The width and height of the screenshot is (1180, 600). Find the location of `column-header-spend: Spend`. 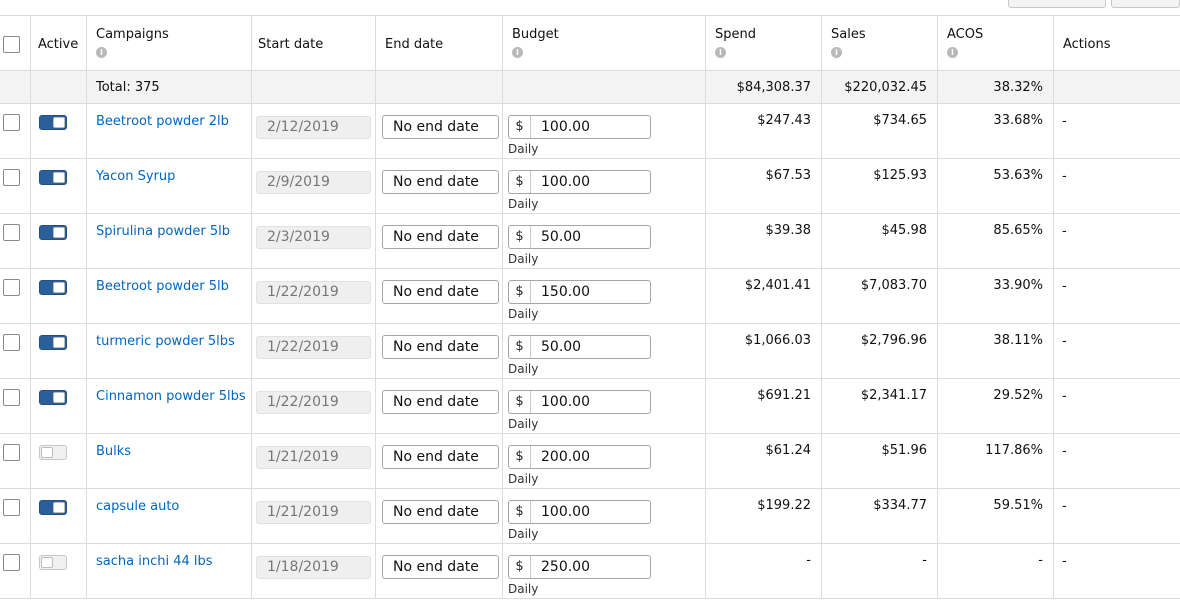

column-header-spend: Spend is located at coordinates (735, 34).